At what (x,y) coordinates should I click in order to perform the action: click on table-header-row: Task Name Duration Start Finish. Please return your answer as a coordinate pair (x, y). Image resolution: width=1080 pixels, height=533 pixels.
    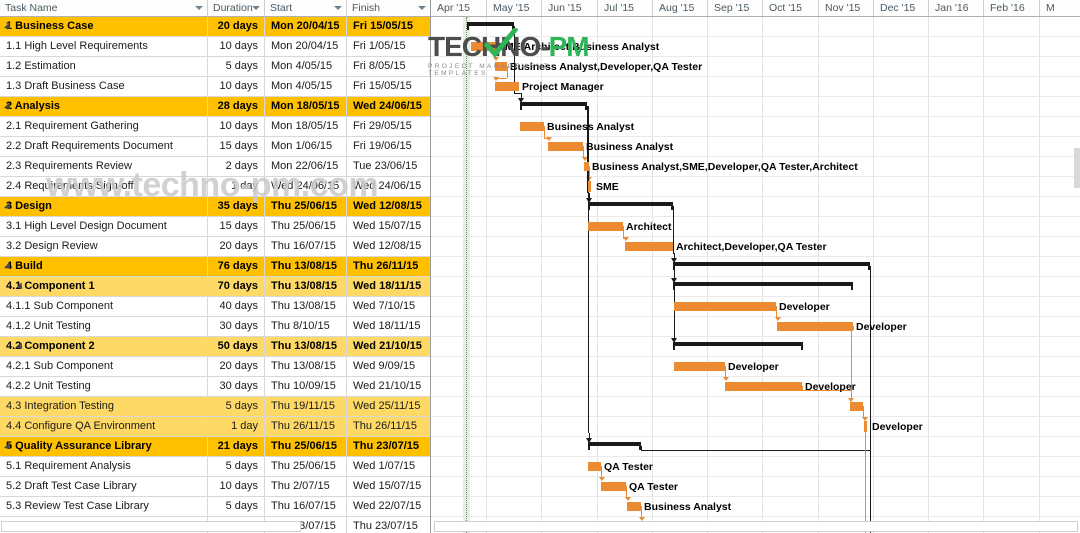
    Looking at the image, I should click on (215, 8).